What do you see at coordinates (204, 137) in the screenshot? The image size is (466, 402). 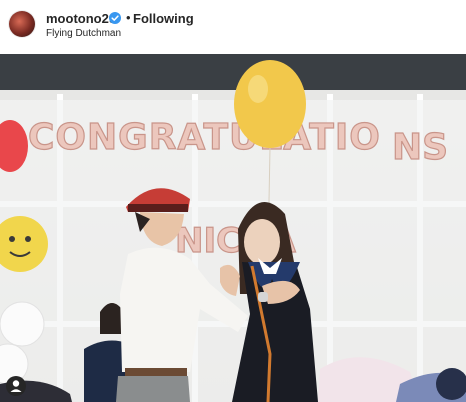 I see `svg-text: CONGRATULATIO` at bounding box center [204, 137].